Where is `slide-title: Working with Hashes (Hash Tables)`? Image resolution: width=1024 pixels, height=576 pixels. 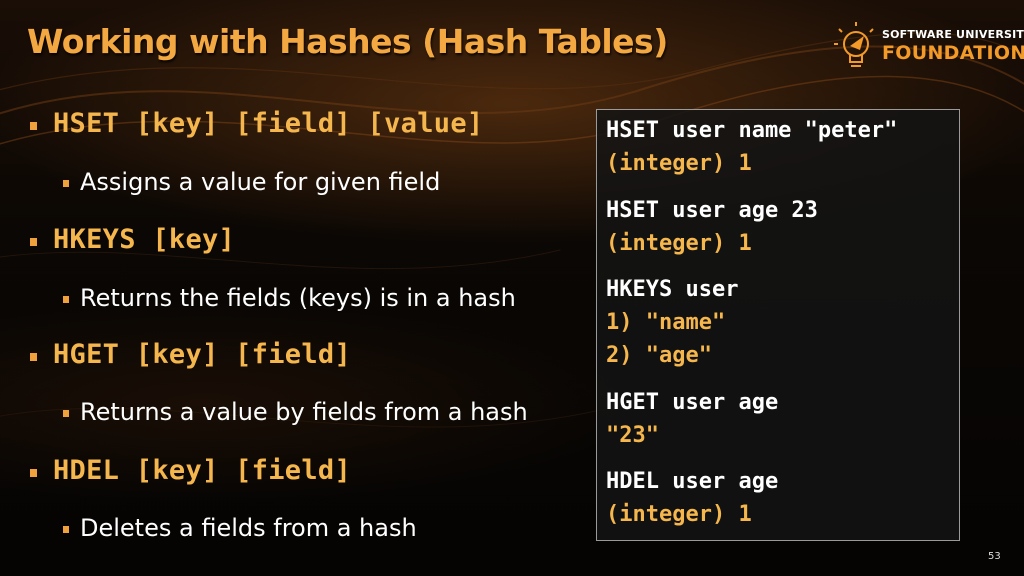 slide-title: Working with Hashes (Hash Tables) is located at coordinates (347, 41).